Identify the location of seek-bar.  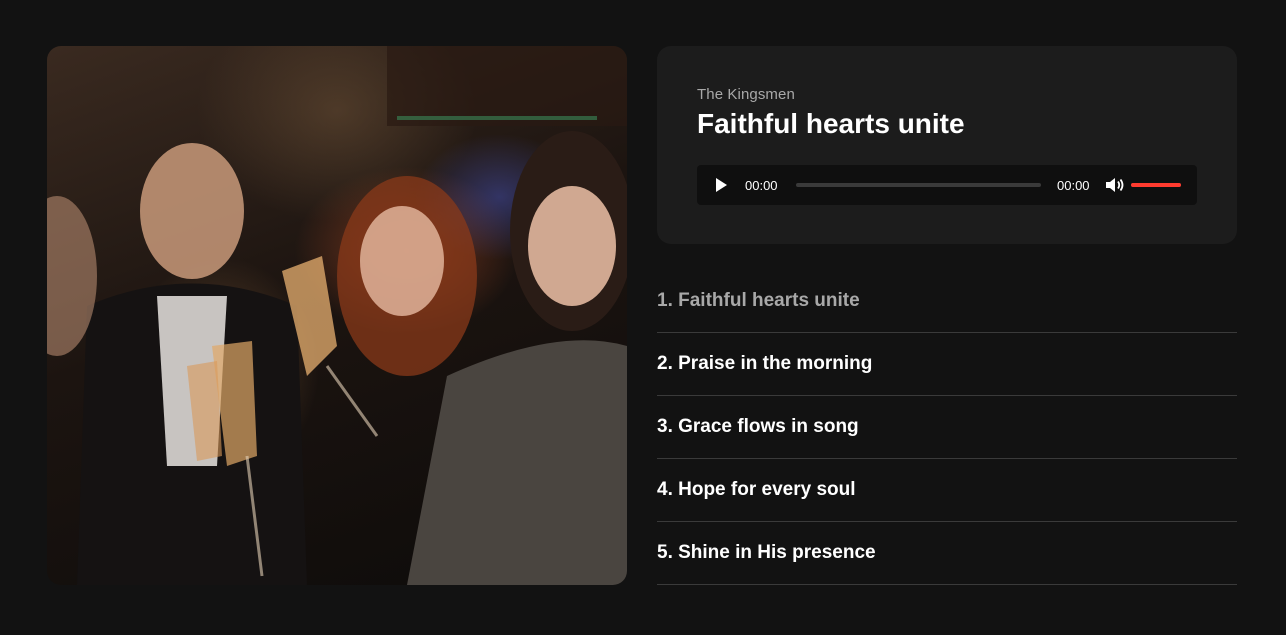
(918, 185).